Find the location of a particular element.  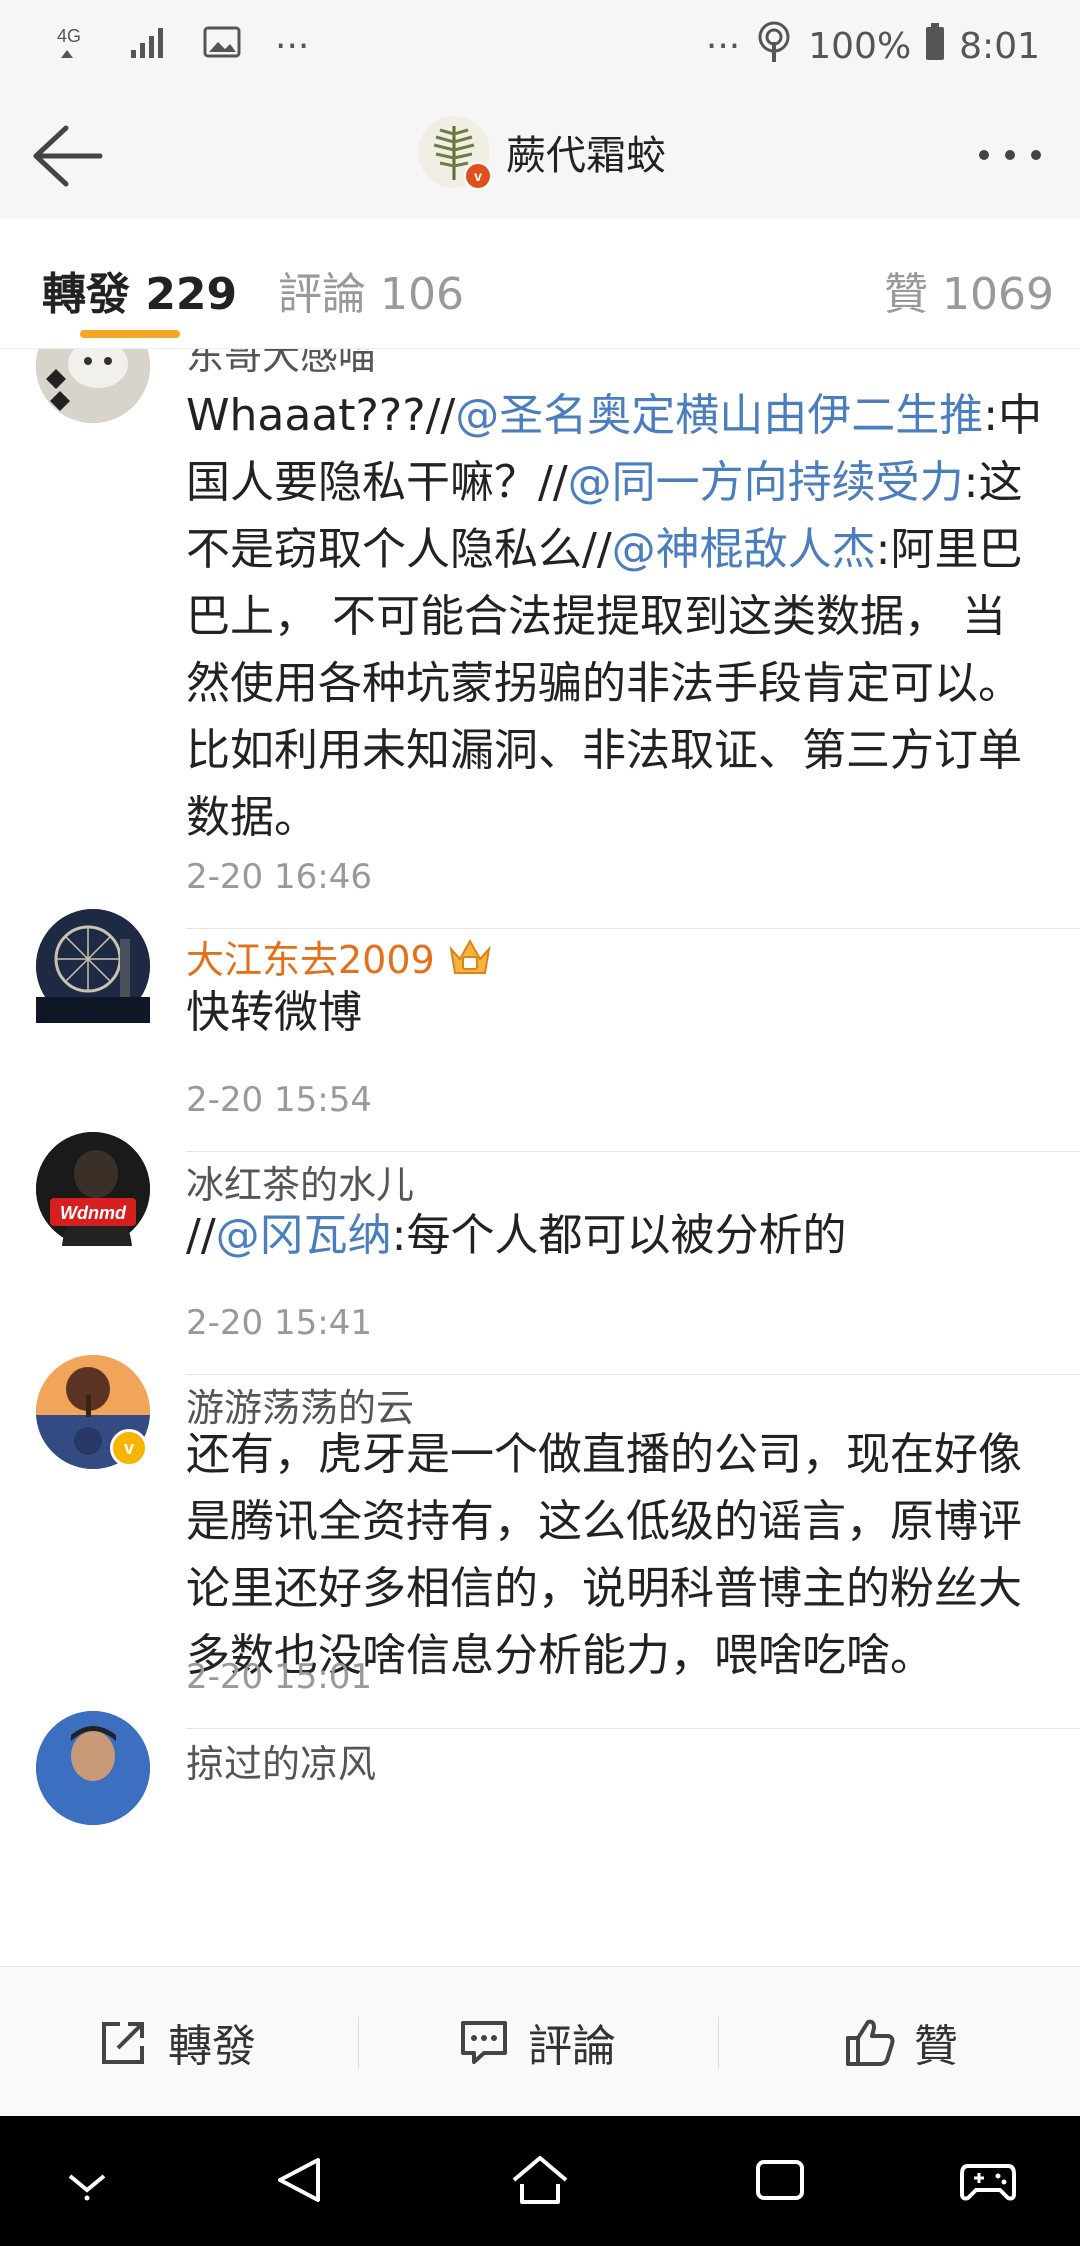

repost-text: 快转微博 is located at coordinates (274, 1012).